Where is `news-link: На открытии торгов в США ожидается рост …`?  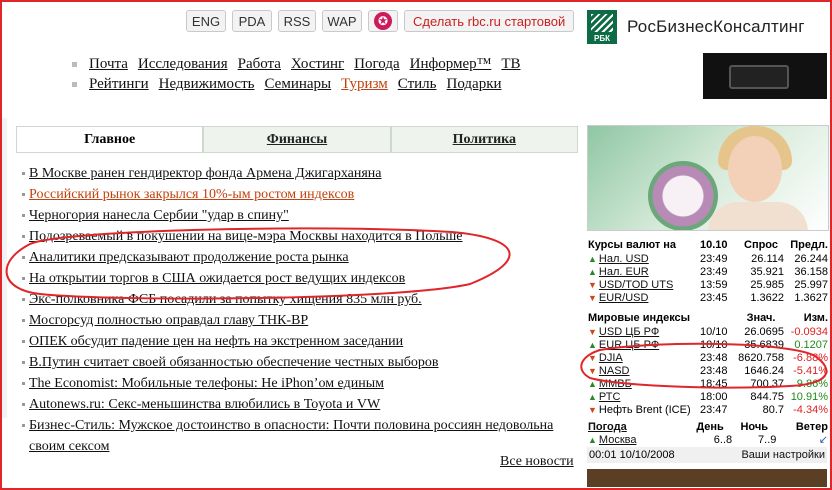 news-link: На открытии торгов в США ожидается рост … is located at coordinates (217, 278).